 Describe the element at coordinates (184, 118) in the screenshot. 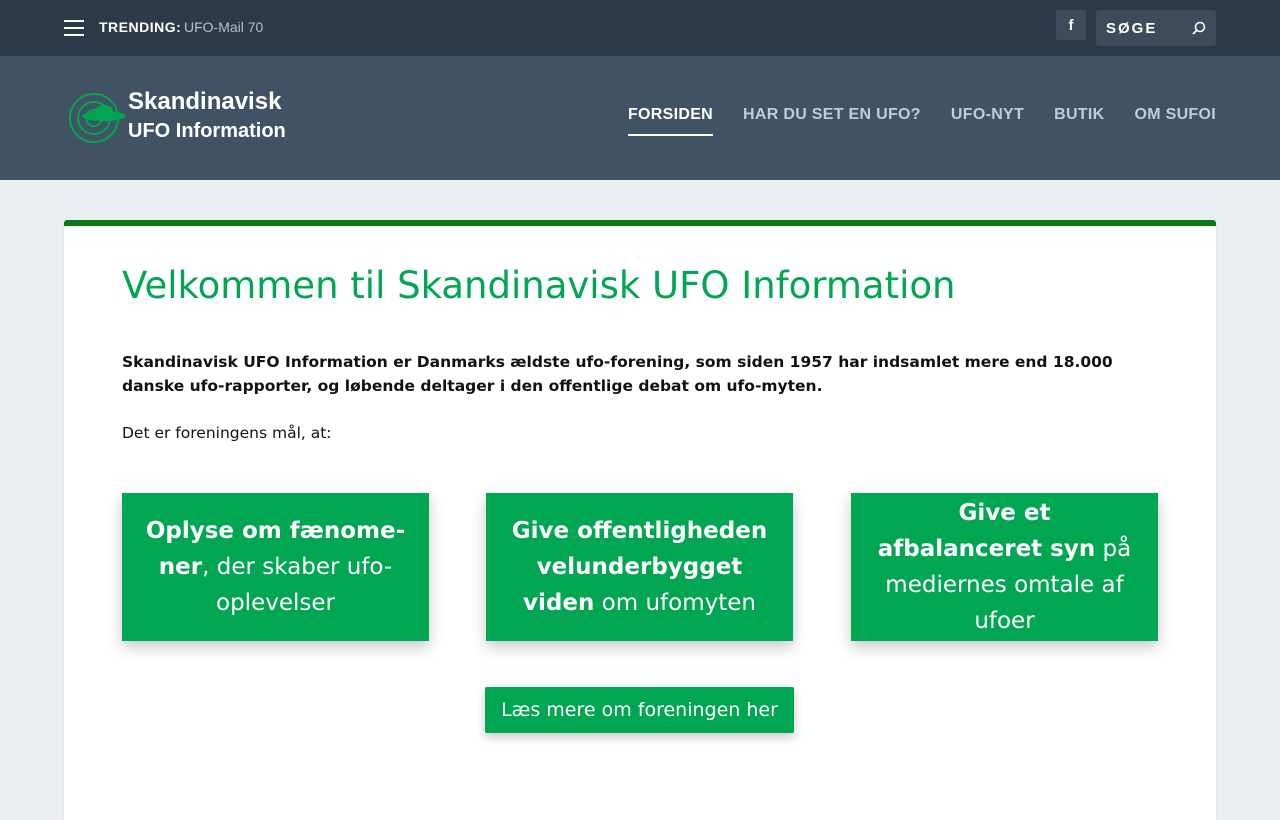

I see `site-logo: Skandinavisk UFO Information` at that location.